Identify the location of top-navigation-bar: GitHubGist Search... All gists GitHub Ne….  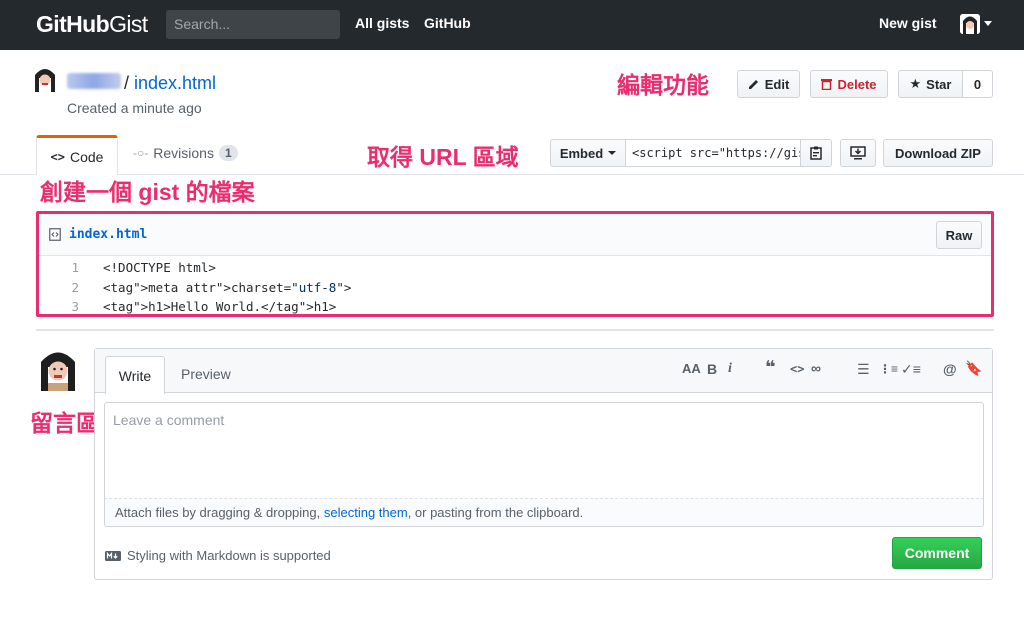
(512, 25).